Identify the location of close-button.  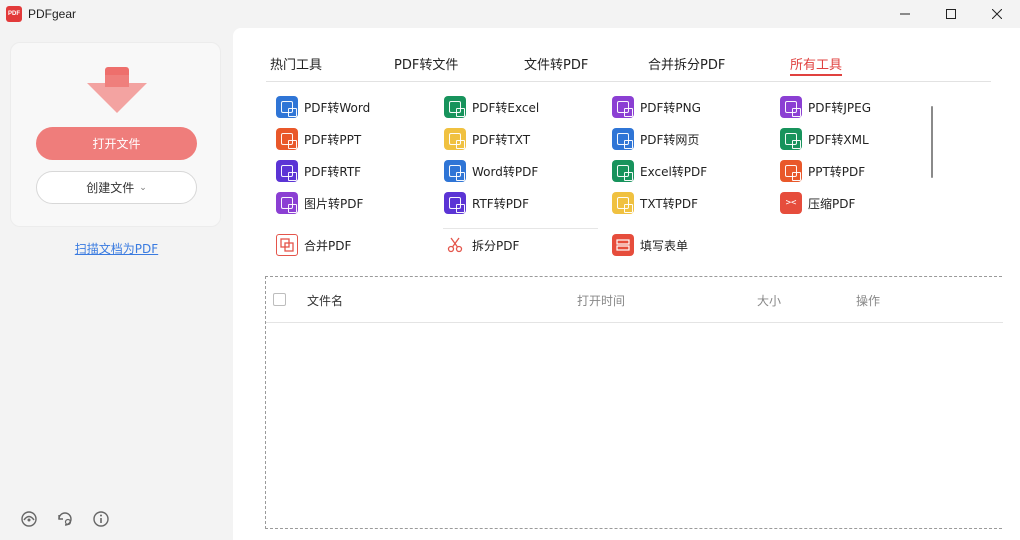
(997, 14).